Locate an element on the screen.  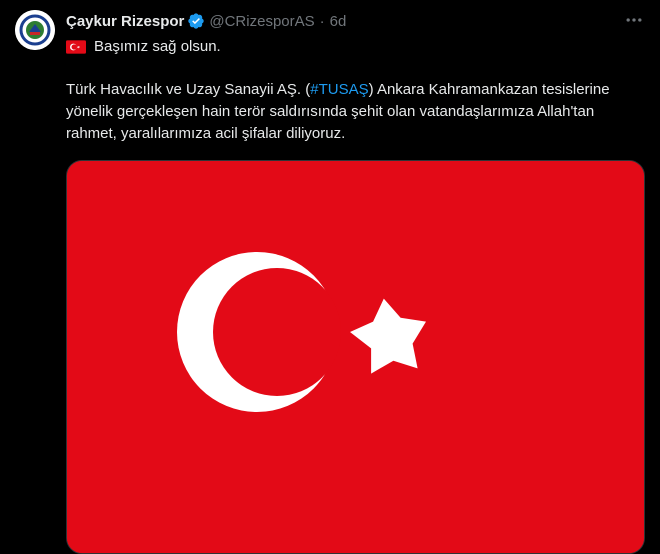
club-logo-icon is located at coordinates (35, 30).